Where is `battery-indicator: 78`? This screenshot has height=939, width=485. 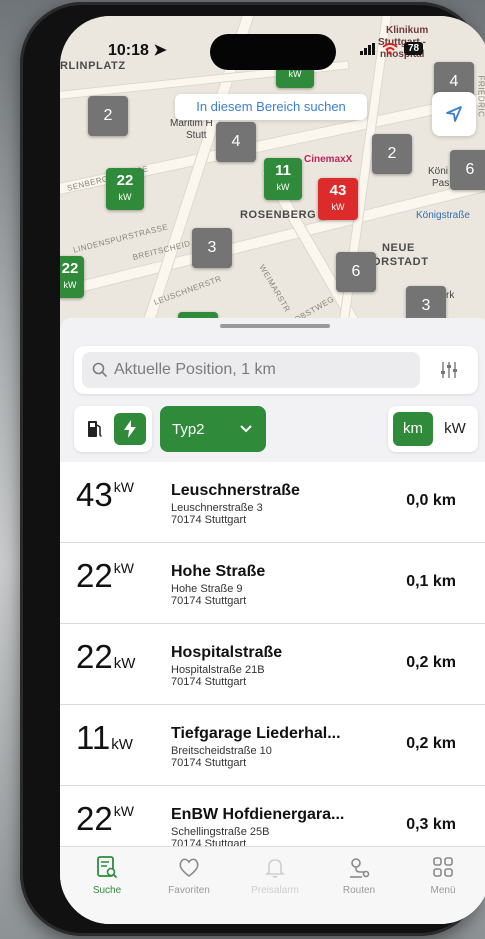
battery-indicator: 78 is located at coordinates (414, 48).